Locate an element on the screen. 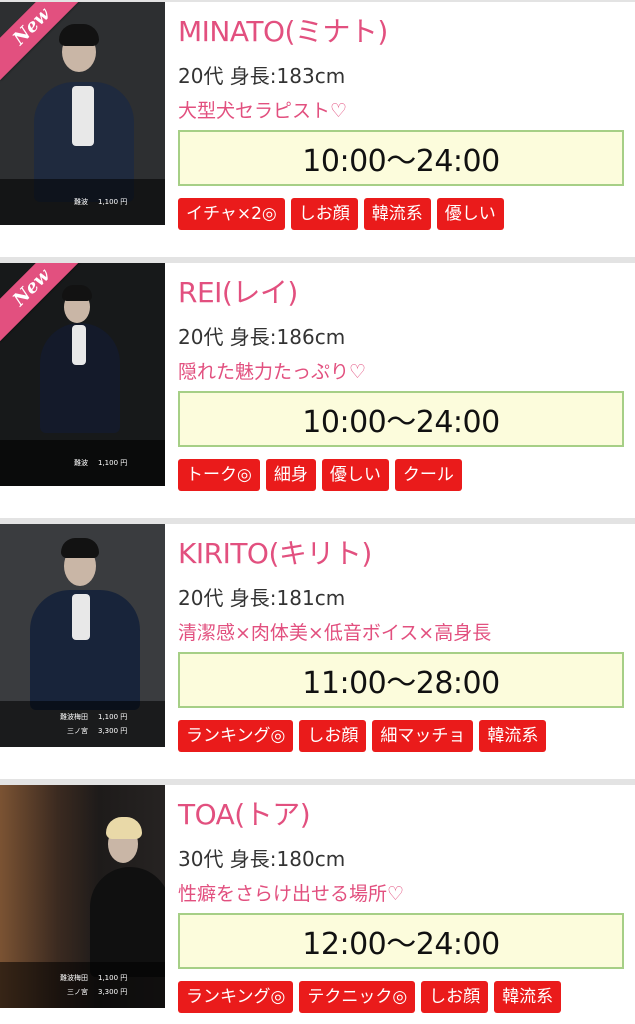 The image size is (635, 1024). therapist-catchphrase: 大型犬セラピスト♡ is located at coordinates (263, 111).